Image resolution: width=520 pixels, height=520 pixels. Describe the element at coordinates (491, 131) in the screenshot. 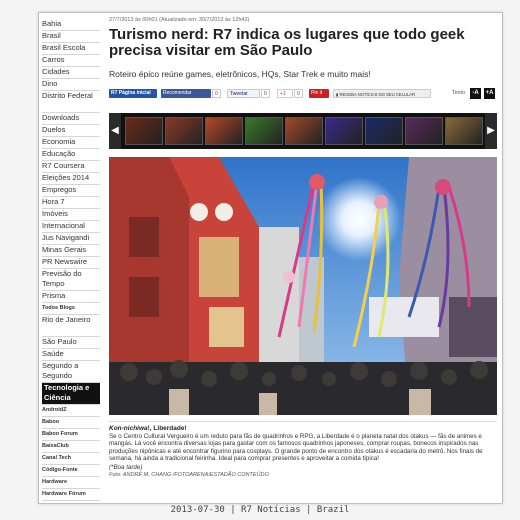

I see `gallery-next-button: ▶` at that location.